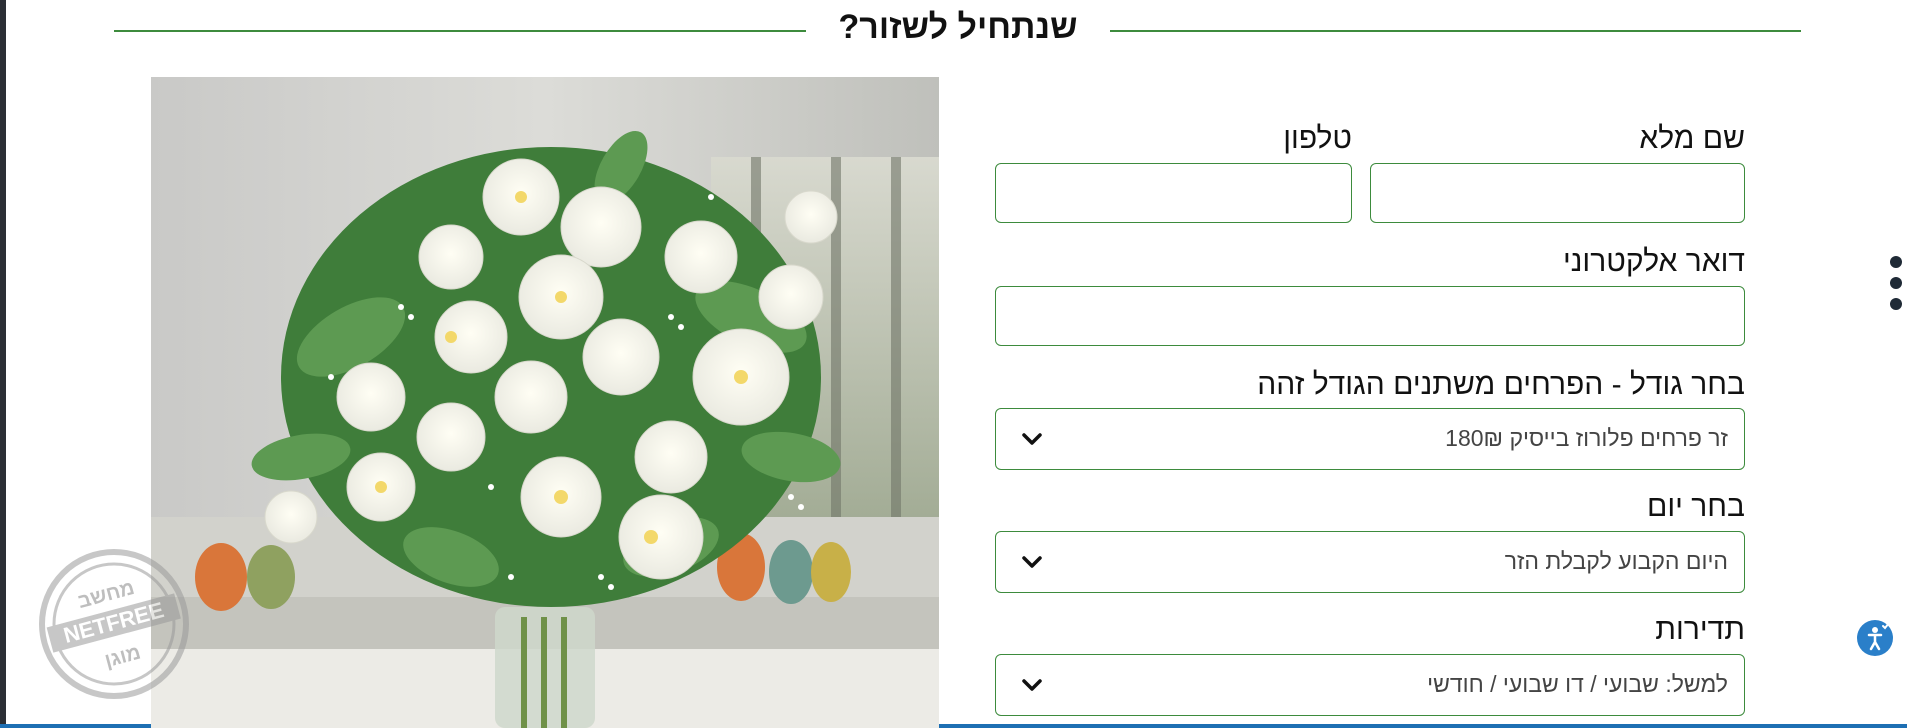 The height and width of the screenshot is (728, 1907). Describe the element at coordinates (1577, 684) in the screenshot. I see `frequency-select-value: למשל: שבועי / דו שבועי / חודשי` at that location.